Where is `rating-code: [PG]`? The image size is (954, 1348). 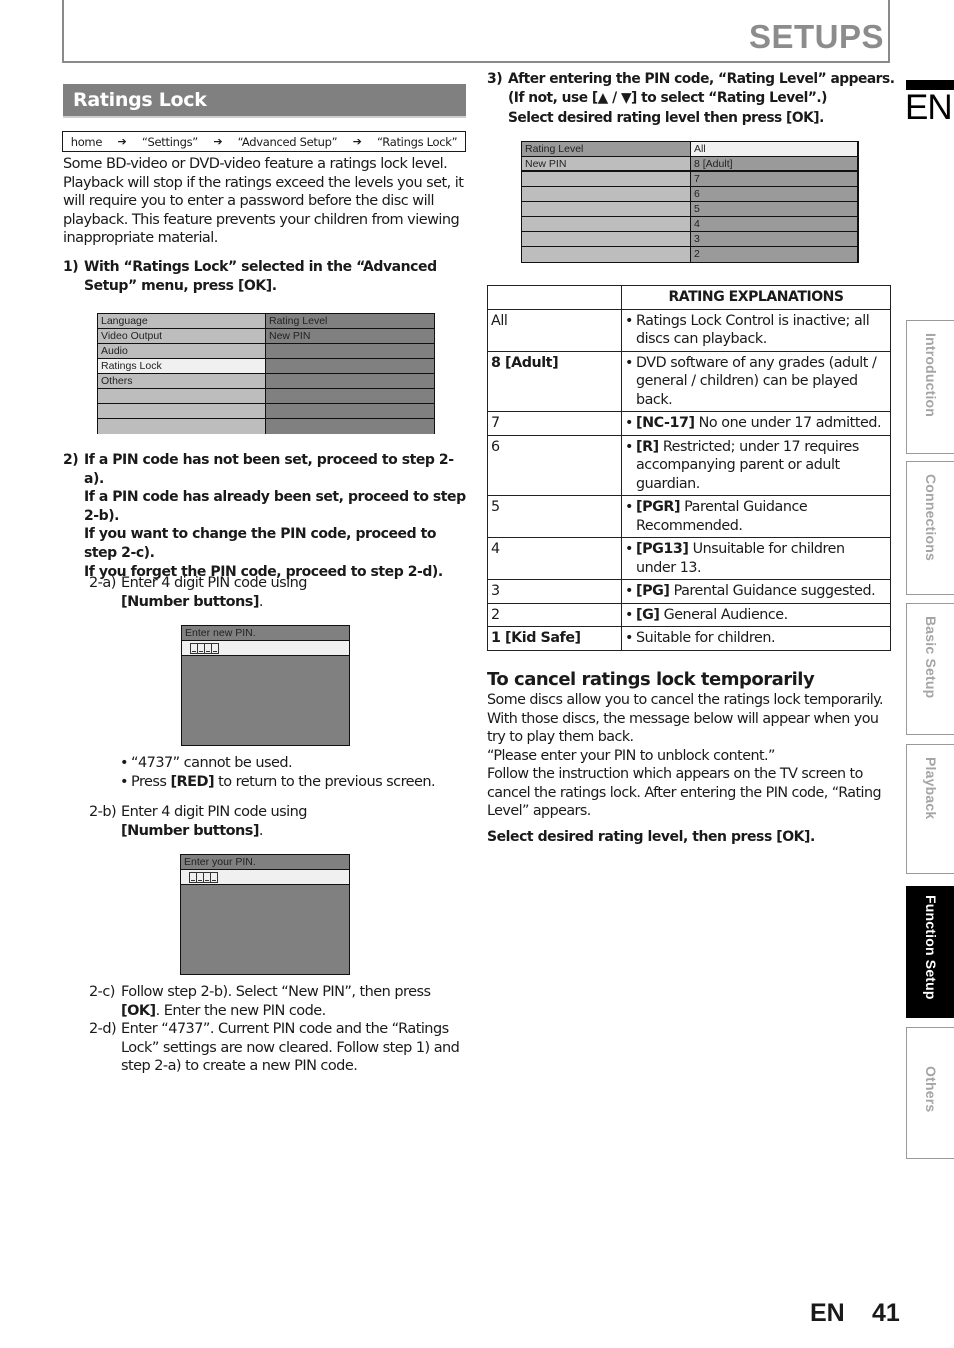 rating-code: [PG] is located at coordinates (653, 591).